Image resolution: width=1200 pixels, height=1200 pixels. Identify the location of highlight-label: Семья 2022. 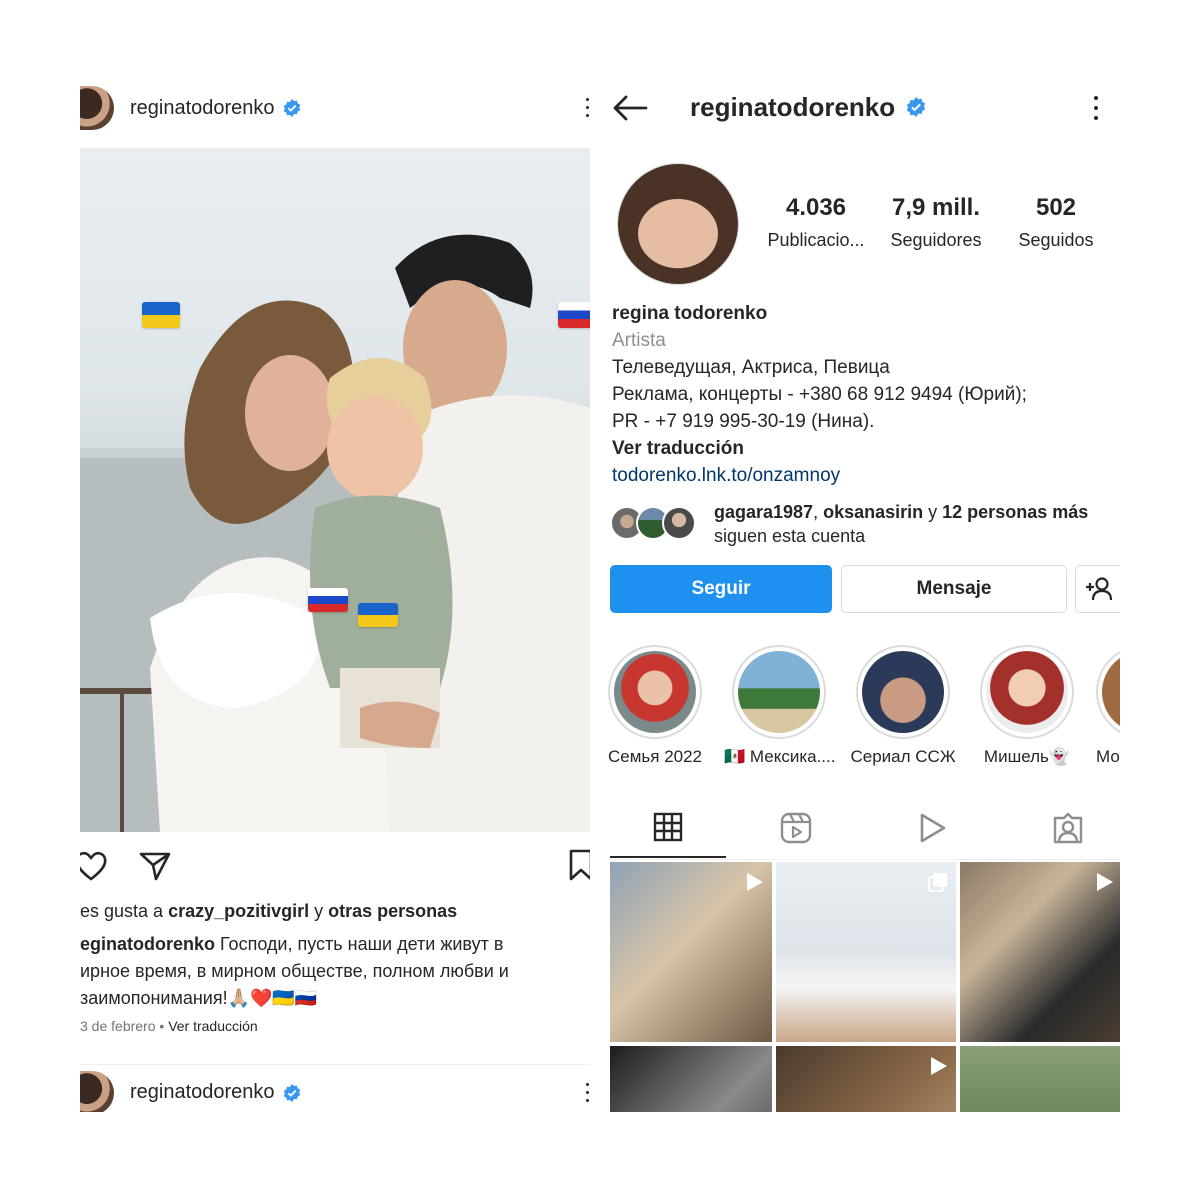
(655, 756).